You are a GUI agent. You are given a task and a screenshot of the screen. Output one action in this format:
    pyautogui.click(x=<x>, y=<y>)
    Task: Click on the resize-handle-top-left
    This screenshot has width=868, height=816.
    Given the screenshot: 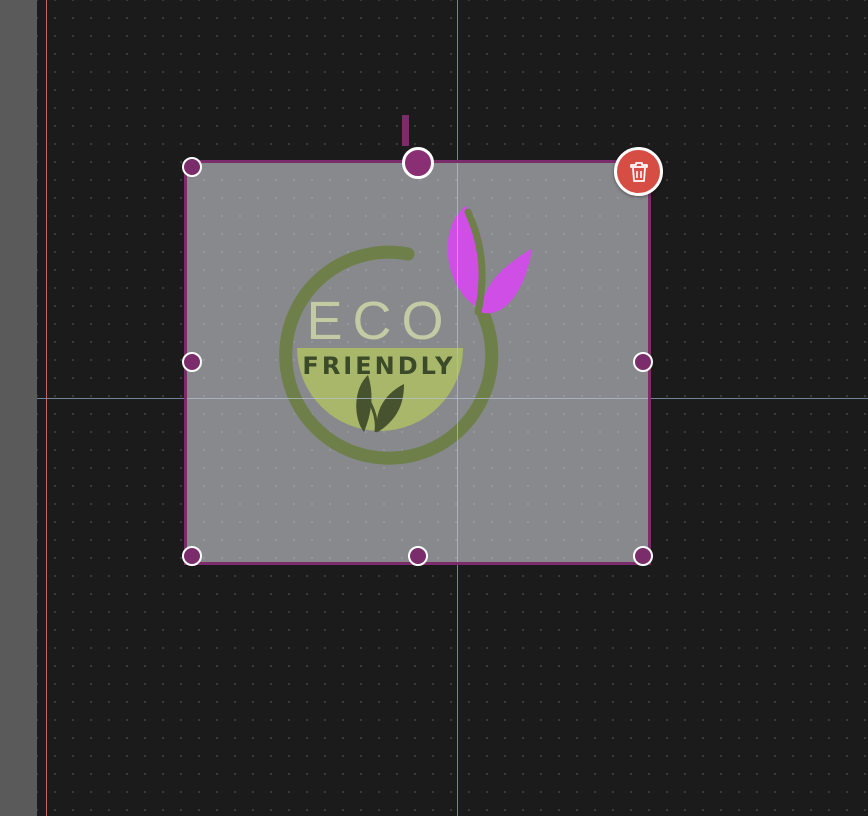 What is the action you would take?
    pyautogui.click(x=192, y=167)
    